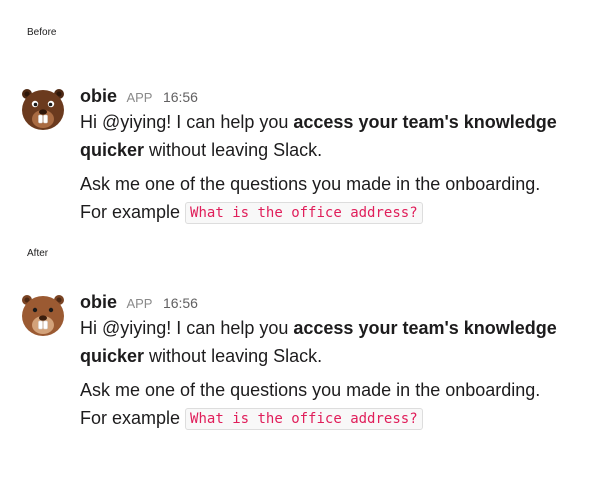 This screenshot has height=480, width=600. I want to click on before-label: Before, so click(42, 32).